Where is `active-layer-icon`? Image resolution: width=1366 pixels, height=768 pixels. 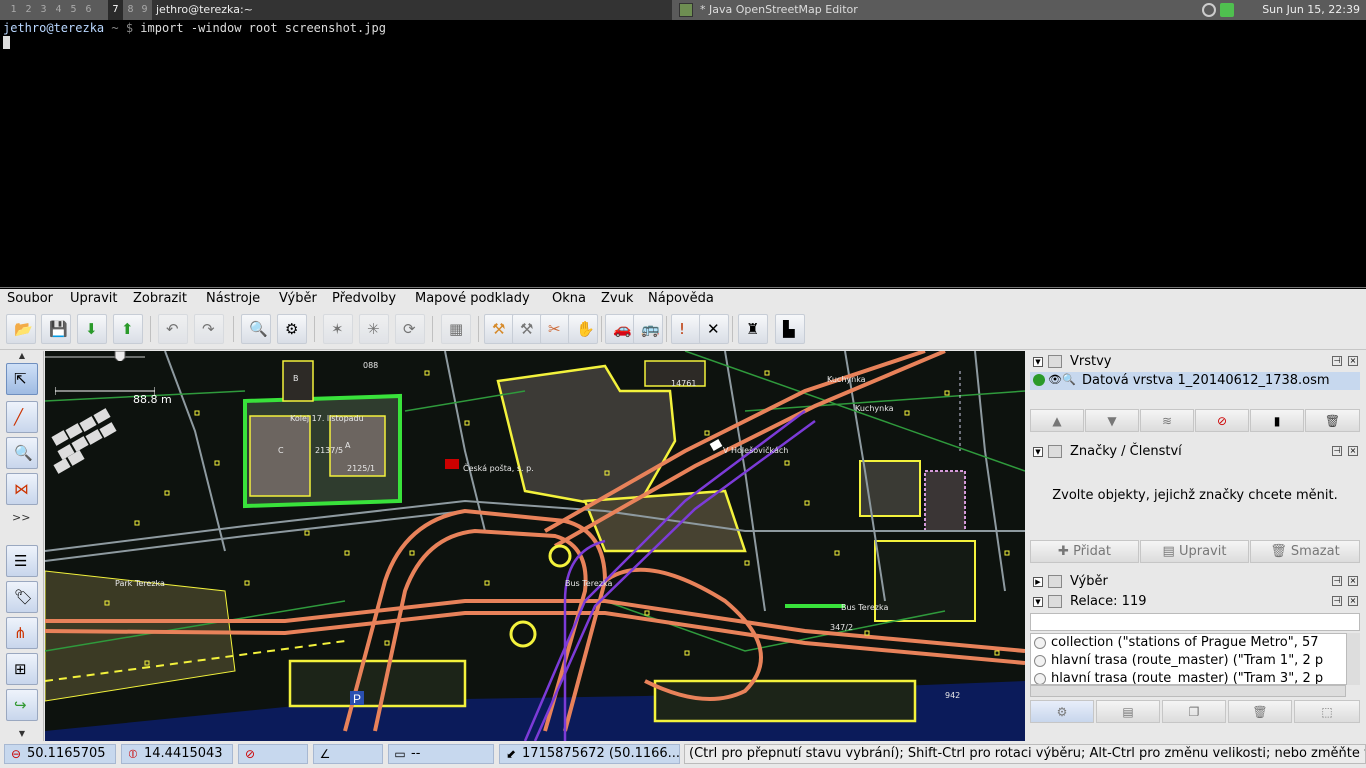
active-layer-icon is located at coordinates (1039, 380).